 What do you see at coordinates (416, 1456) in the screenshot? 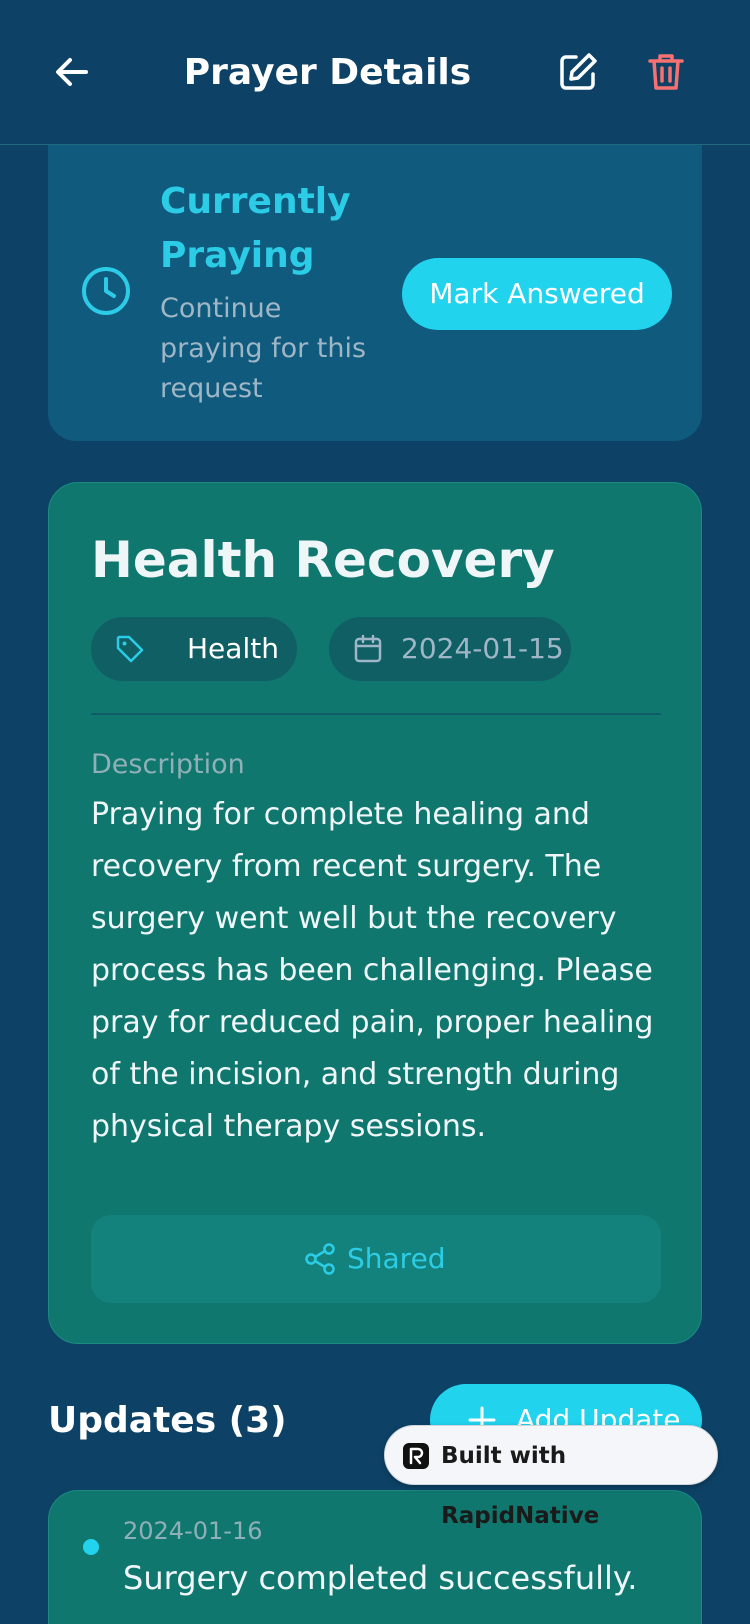
I see `rapidnative-logo-icon` at bounding box center [416, 1456].